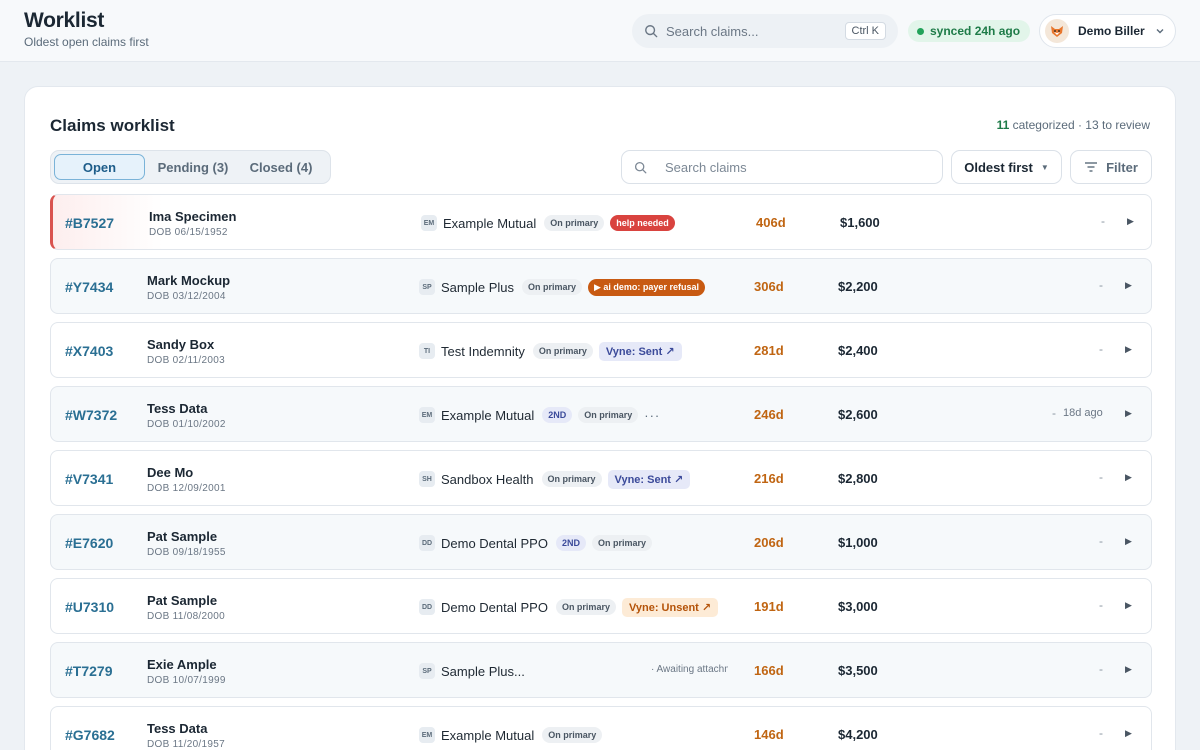 The image size is (1200, 750). What do you see at coordinates (89, 543) in the screenshot?
I see `claim-id-link: #E7620` at bounding box center [89, 543].